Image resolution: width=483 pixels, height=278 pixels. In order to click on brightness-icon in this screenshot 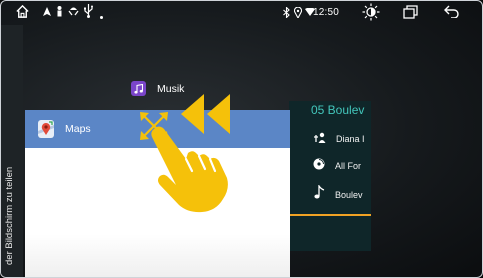, I will do `click(371, 13)`.